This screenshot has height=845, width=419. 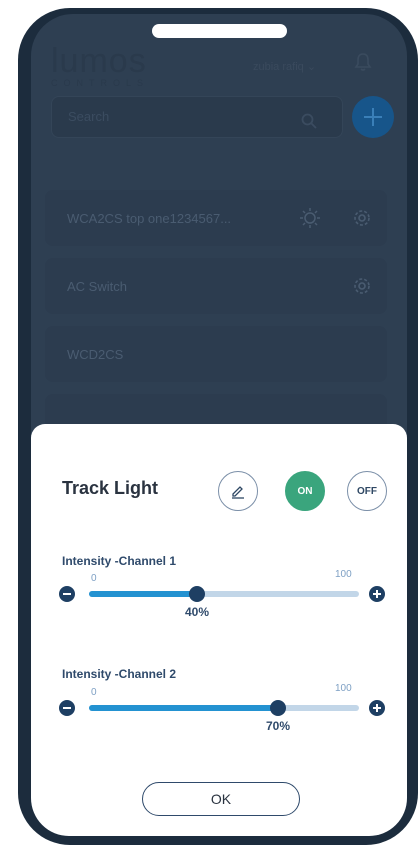 I want to click on device-label: WCD2CS, so click(x=95, y=354).